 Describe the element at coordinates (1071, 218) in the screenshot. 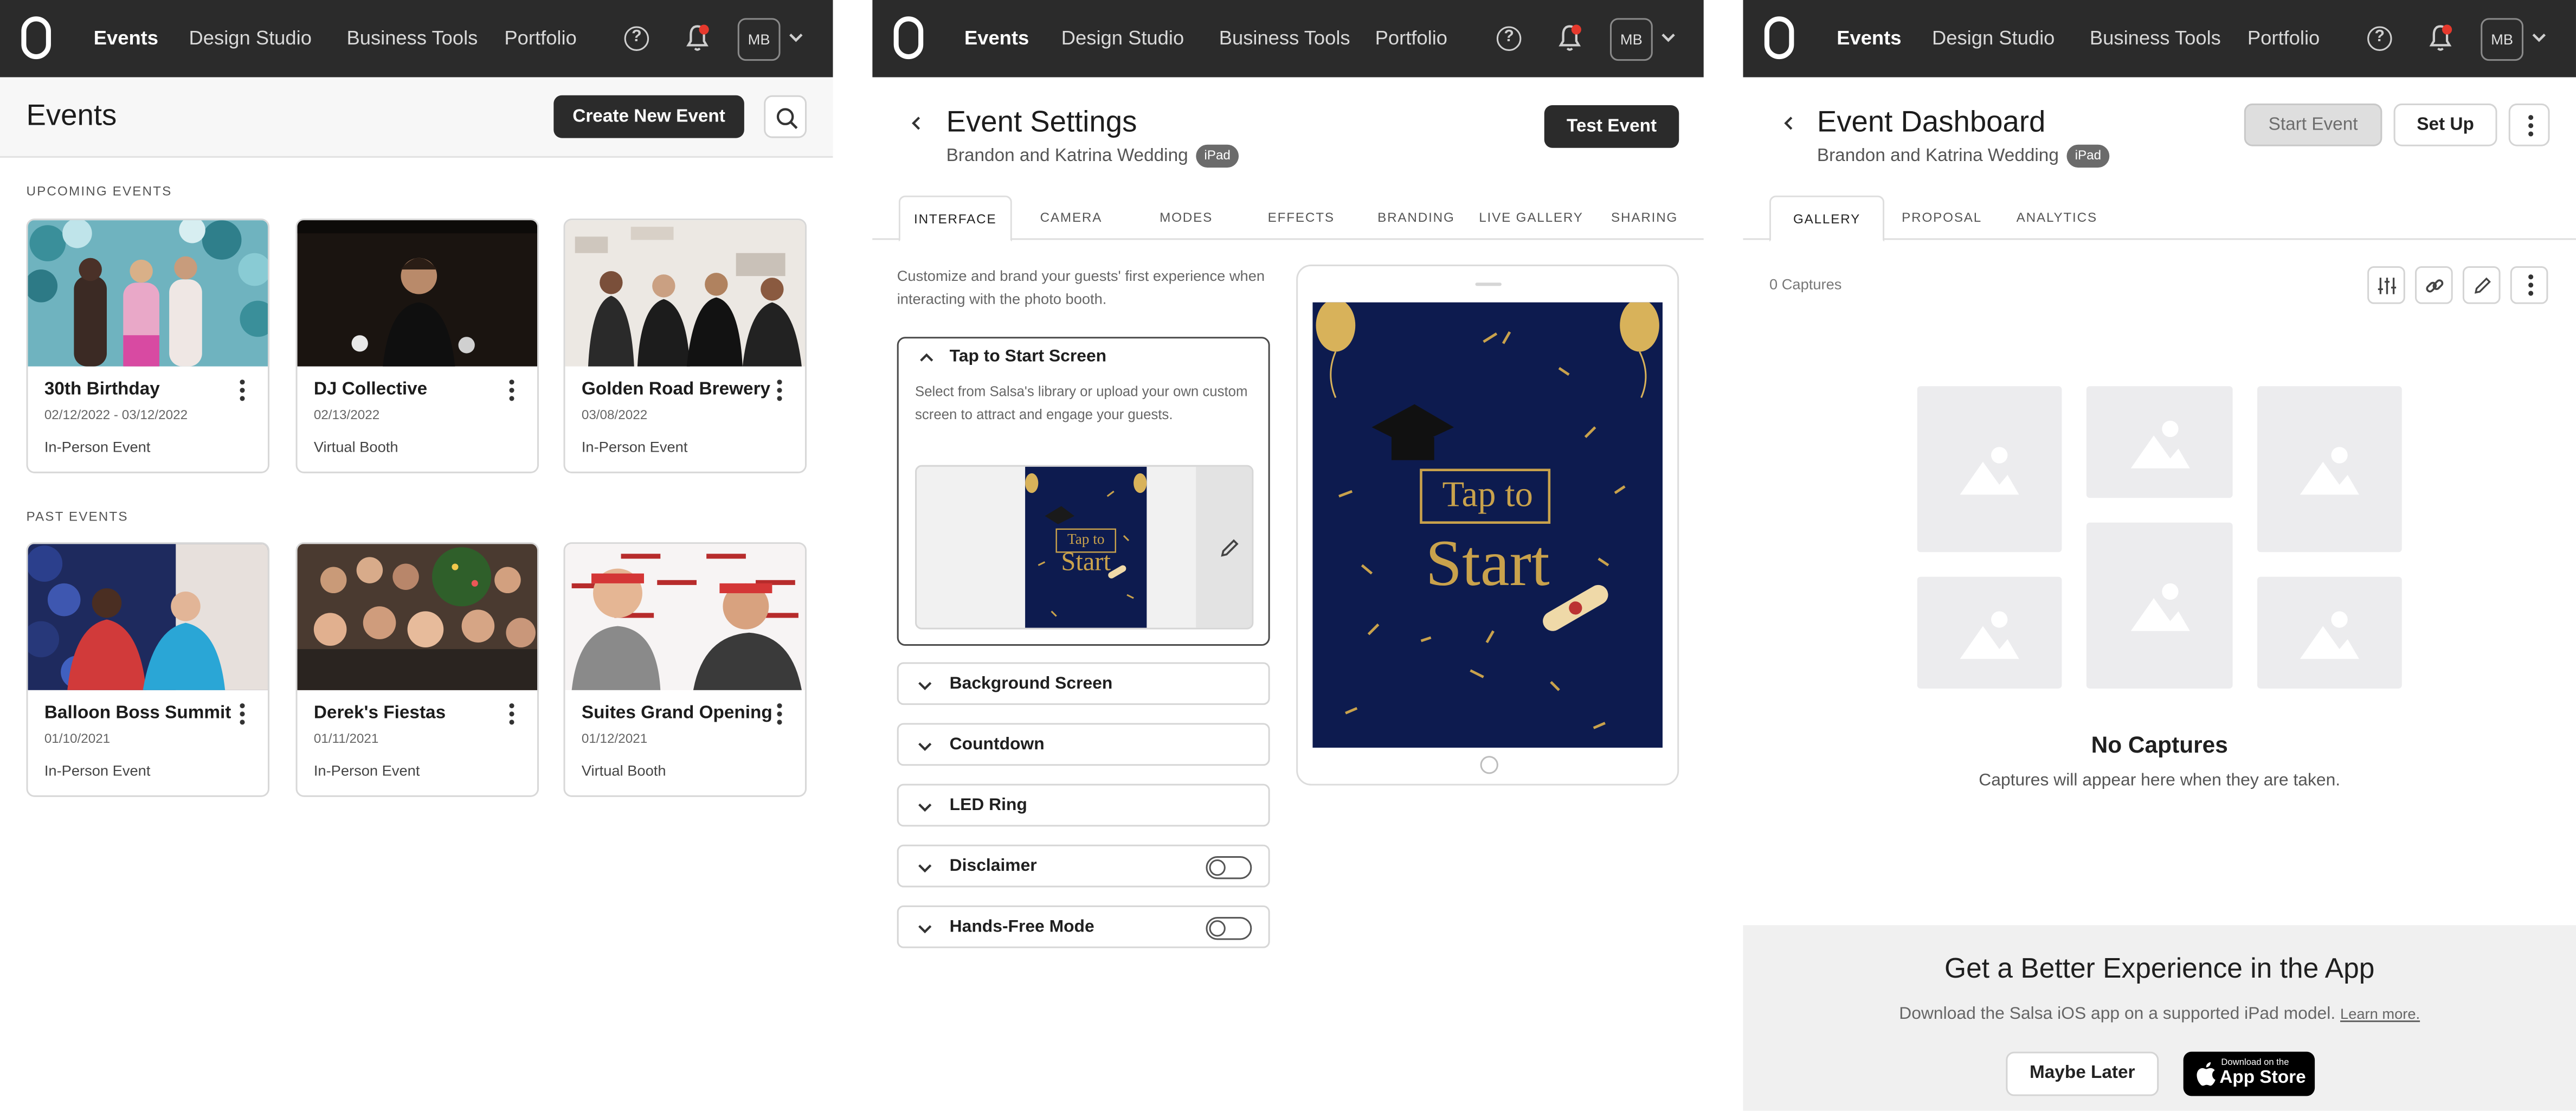

I see `tab-camera: CAMERA` at that location.